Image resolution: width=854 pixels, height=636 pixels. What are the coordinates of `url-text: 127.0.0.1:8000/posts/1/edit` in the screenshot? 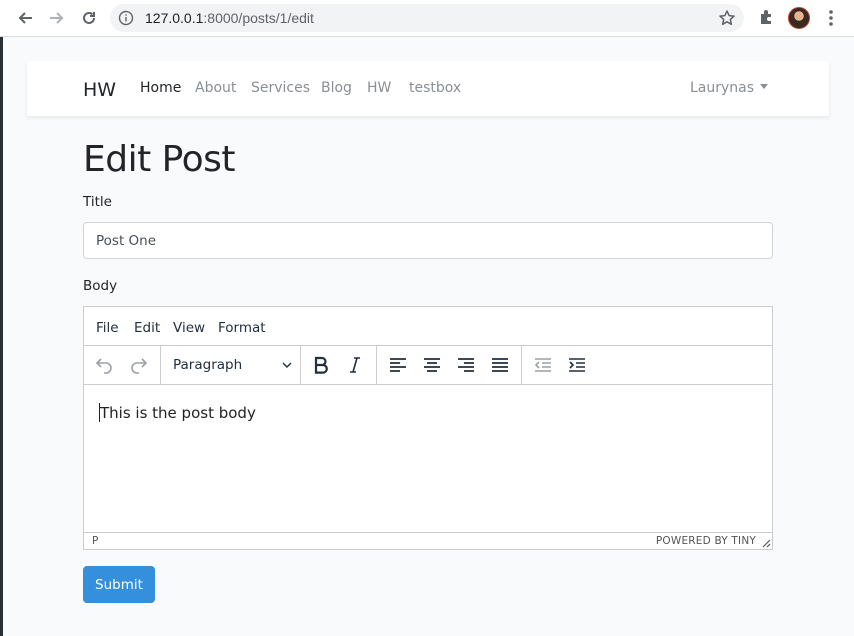 It's located at (229, 18).